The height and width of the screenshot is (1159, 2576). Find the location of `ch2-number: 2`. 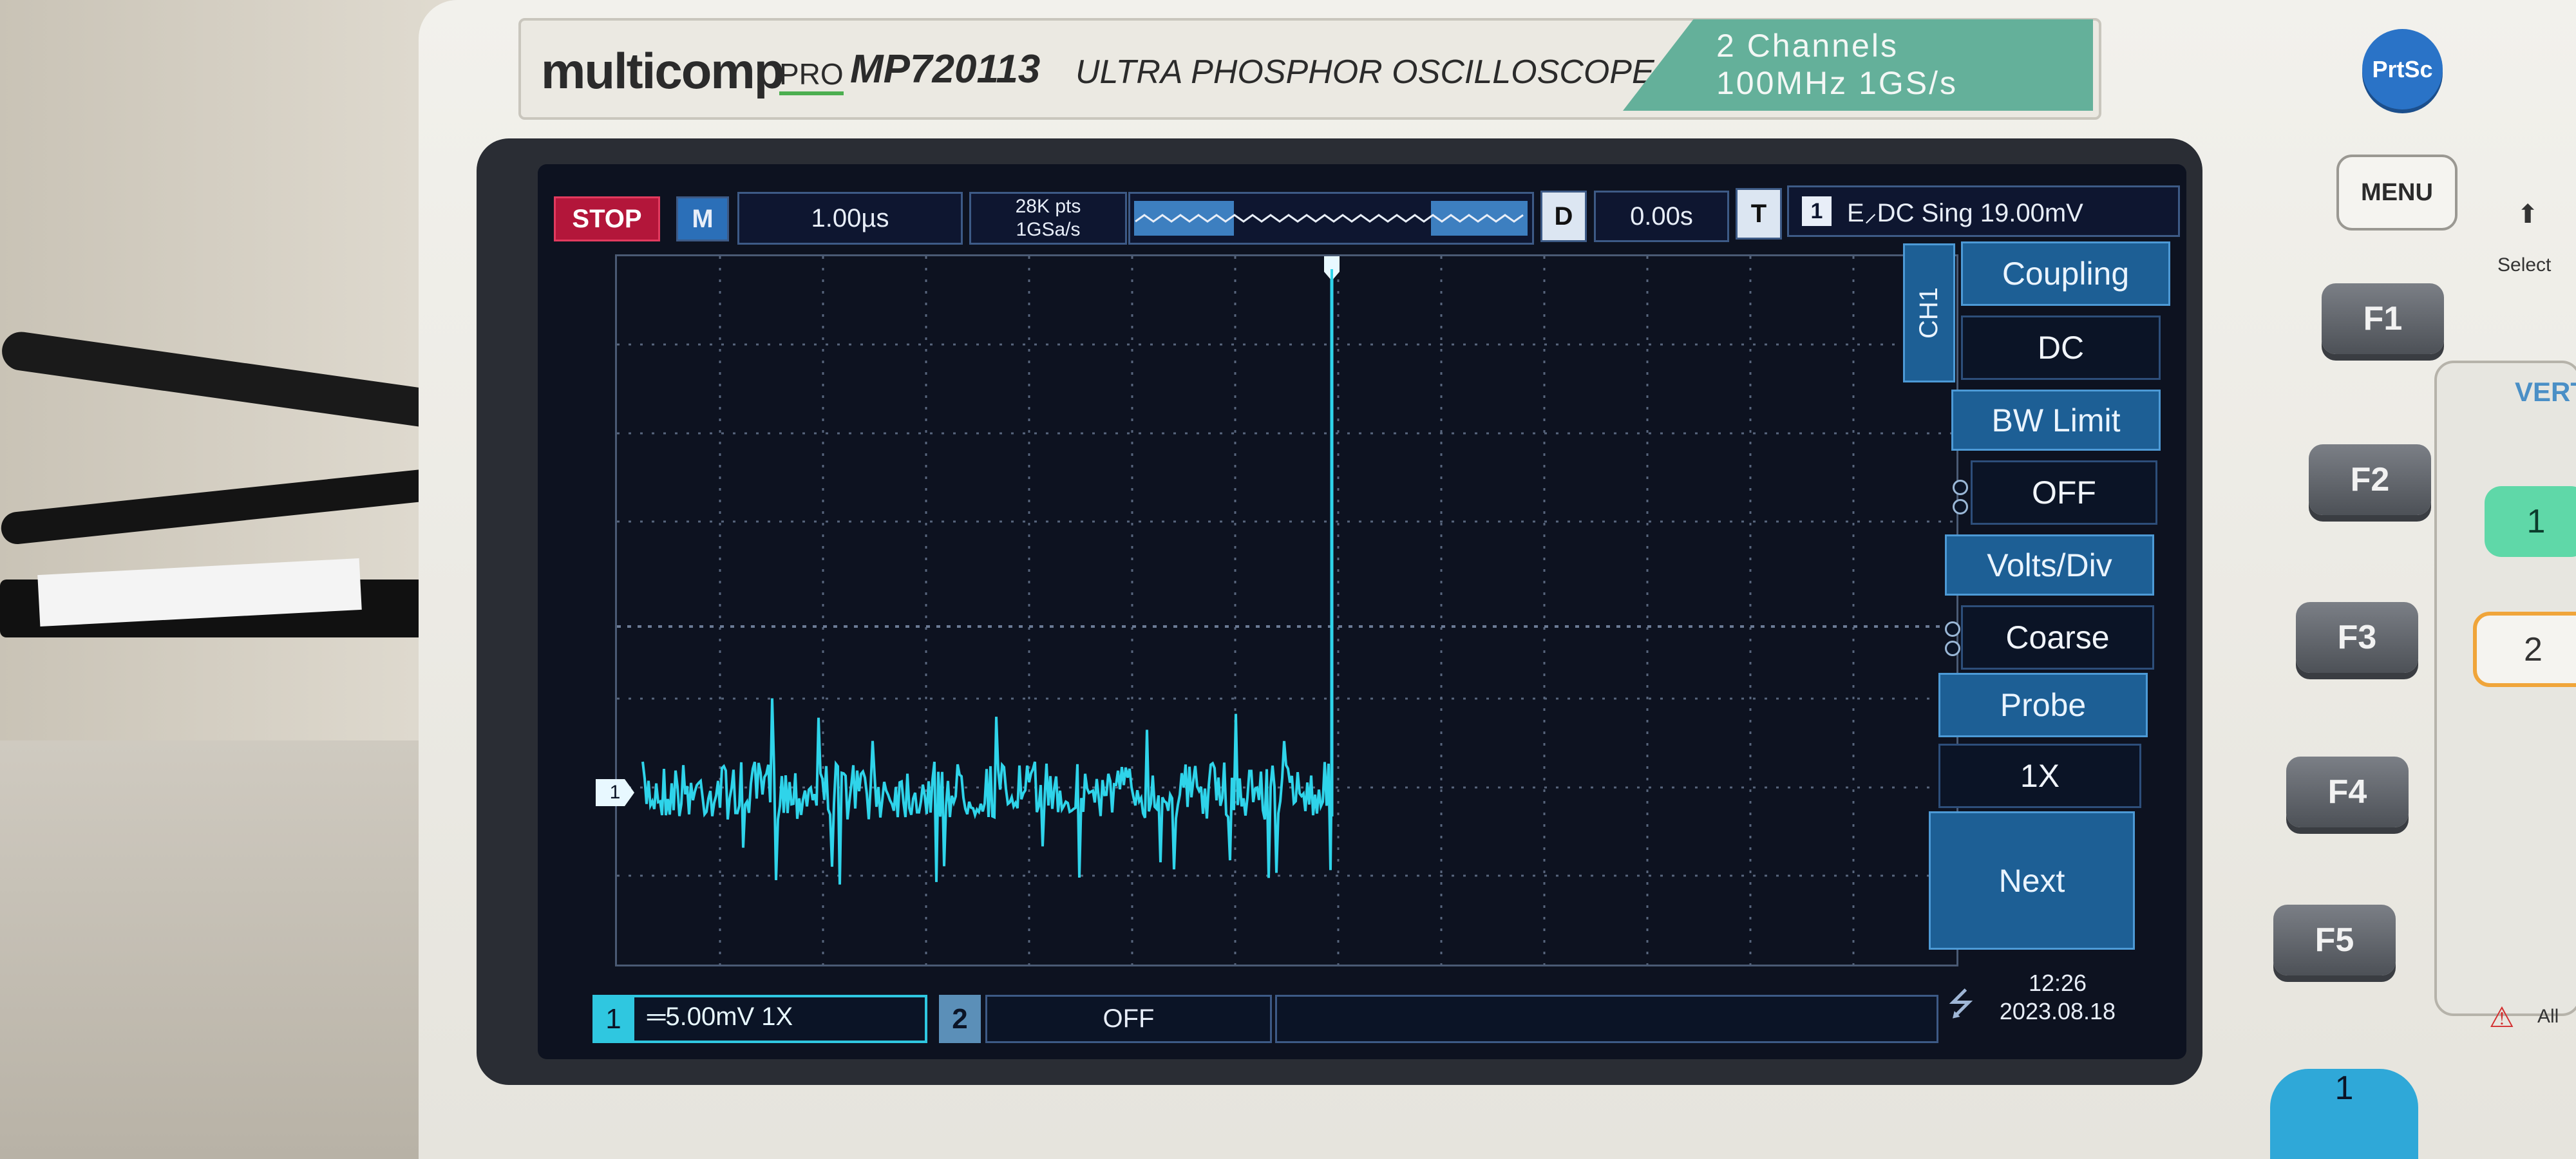

ch2-number: 2 is located at coordinates (960, 1019).